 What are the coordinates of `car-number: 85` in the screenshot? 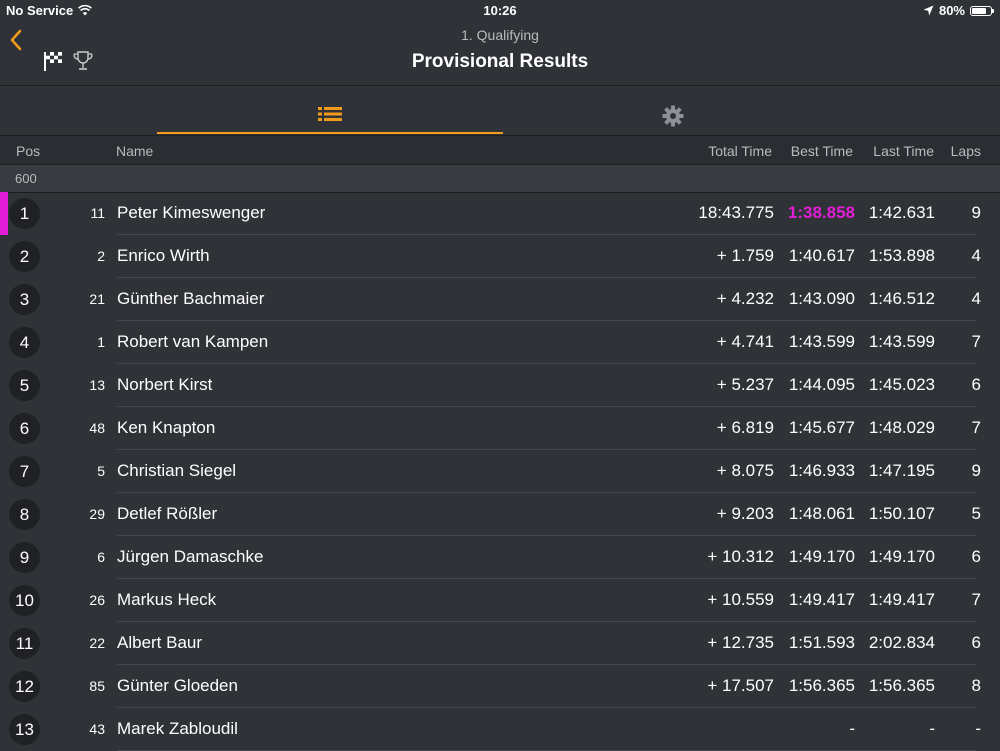 It's located at (97, 686).